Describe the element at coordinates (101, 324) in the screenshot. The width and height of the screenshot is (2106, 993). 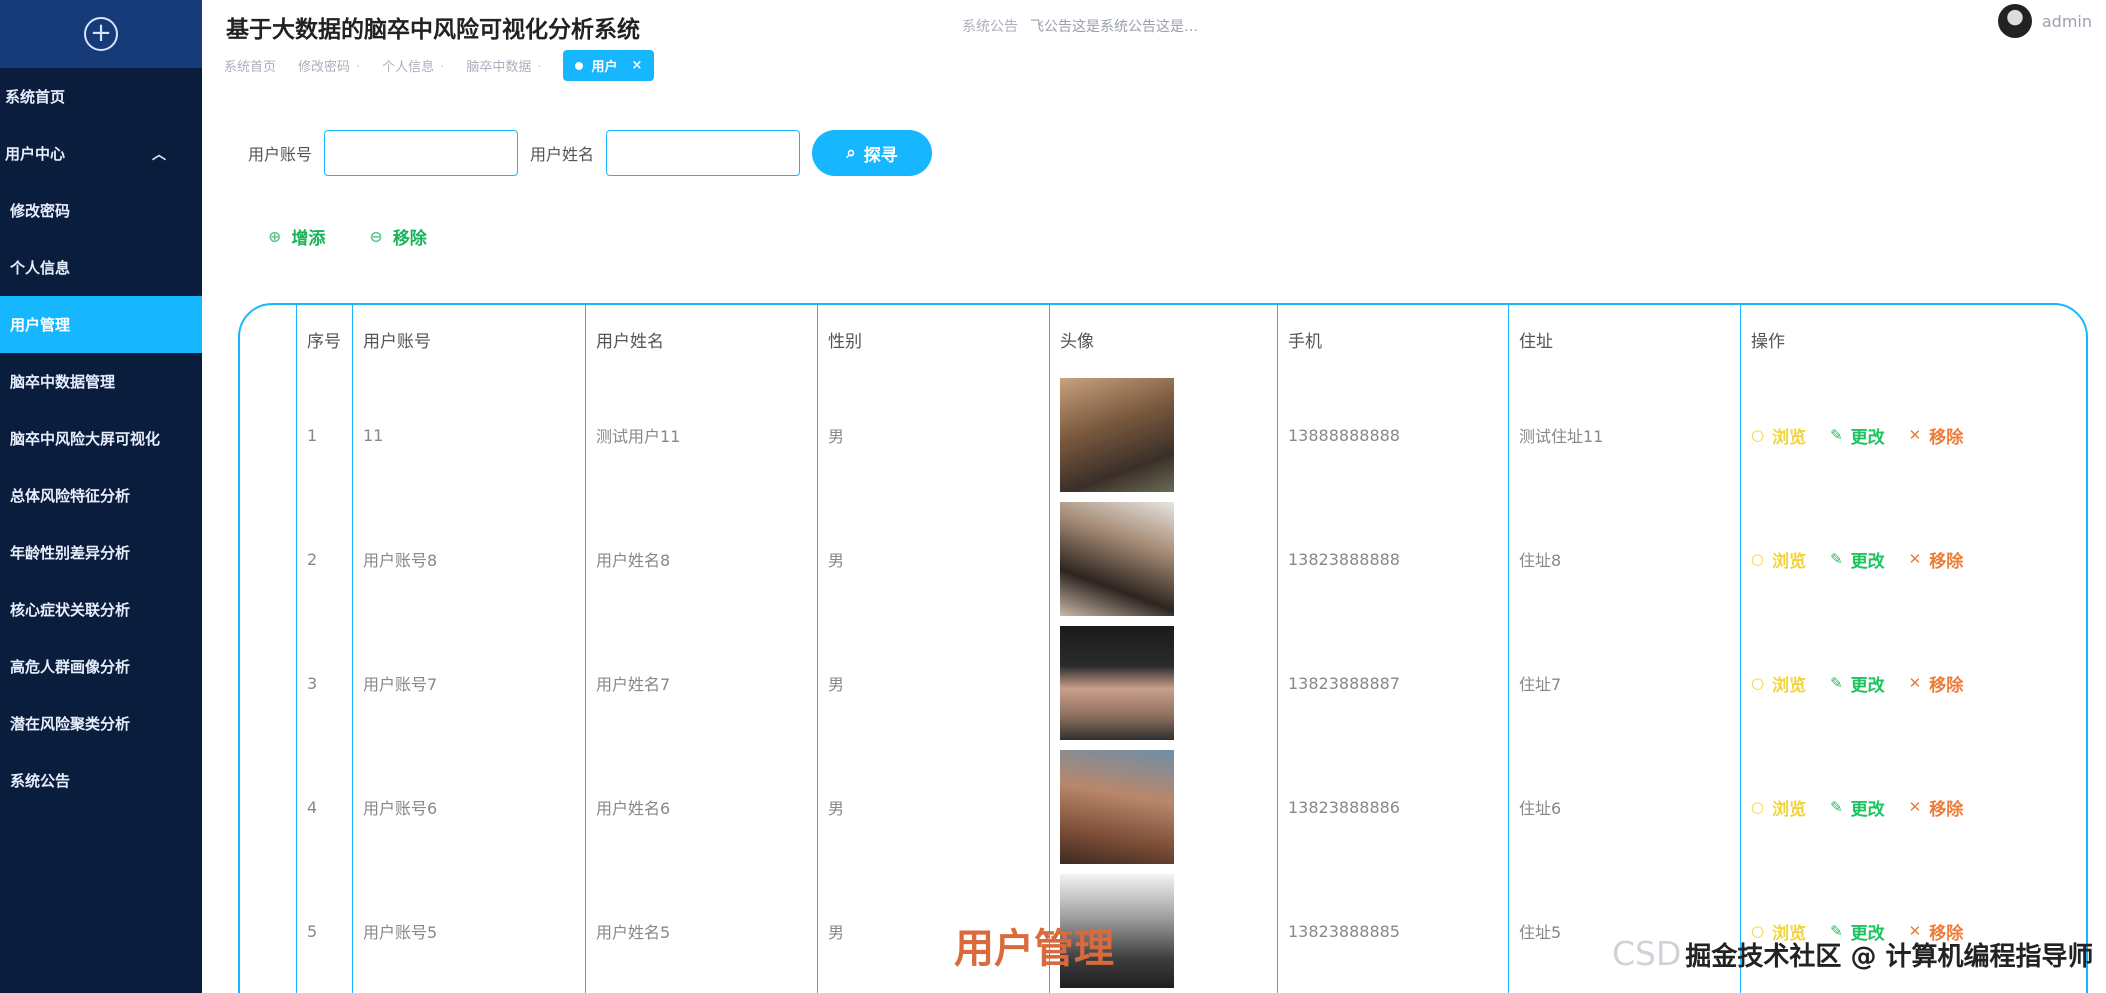
I see `sidebar-item-user-management: 用户管理` at that location.